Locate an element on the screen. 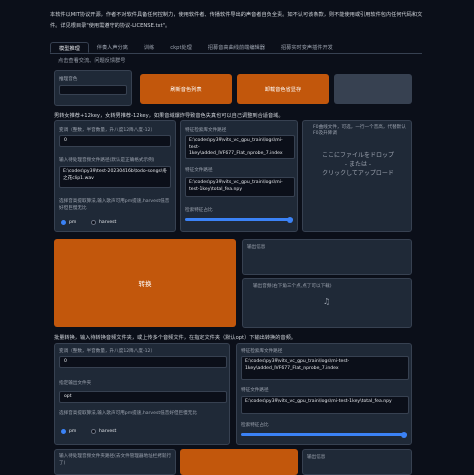  speaker-select-panel: 推理音色 is located at coordinates (93, 88).